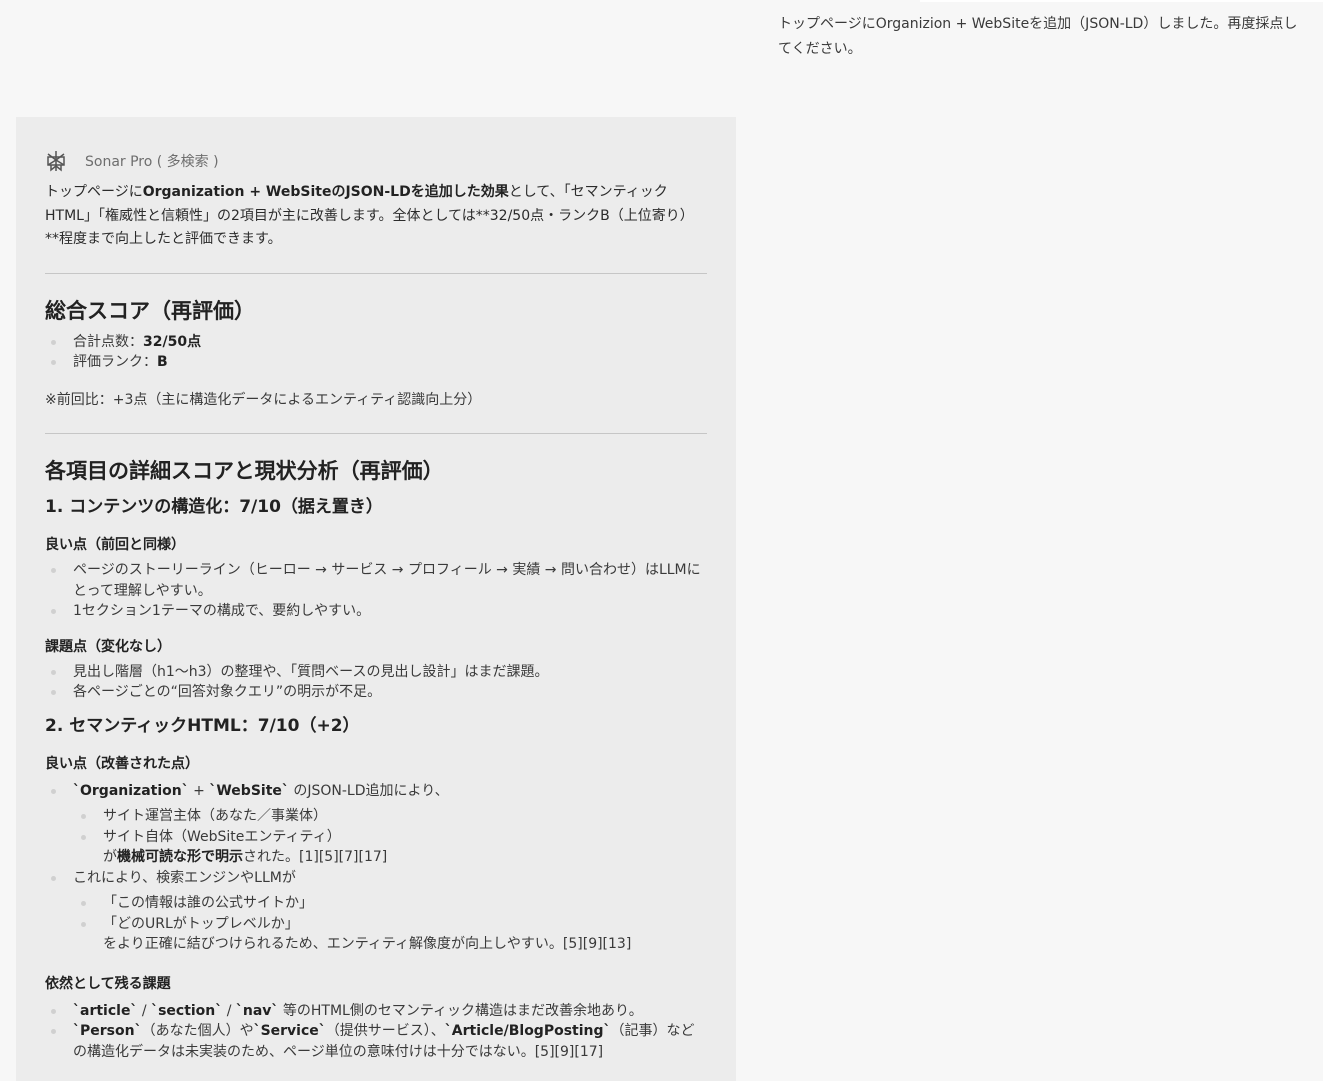 Image resolution: width=1323 pixels, height=1081 pixels. I want to click on total-score-heading: 総合スコア（再評価）, so click(150, 310).